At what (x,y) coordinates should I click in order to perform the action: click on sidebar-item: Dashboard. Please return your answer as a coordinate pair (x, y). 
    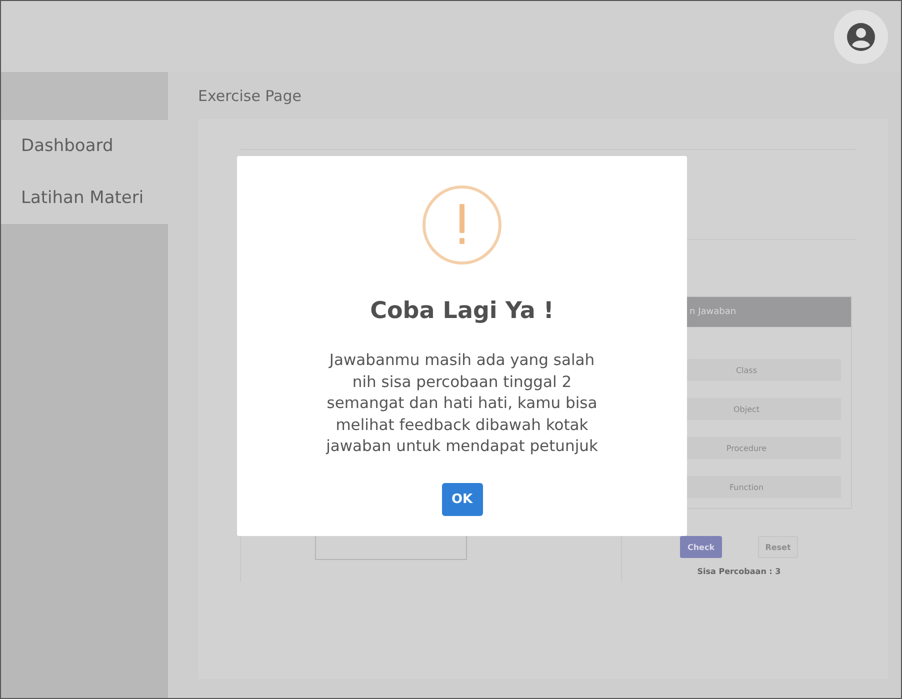
    Looking at the image, I should click on (84, 146).